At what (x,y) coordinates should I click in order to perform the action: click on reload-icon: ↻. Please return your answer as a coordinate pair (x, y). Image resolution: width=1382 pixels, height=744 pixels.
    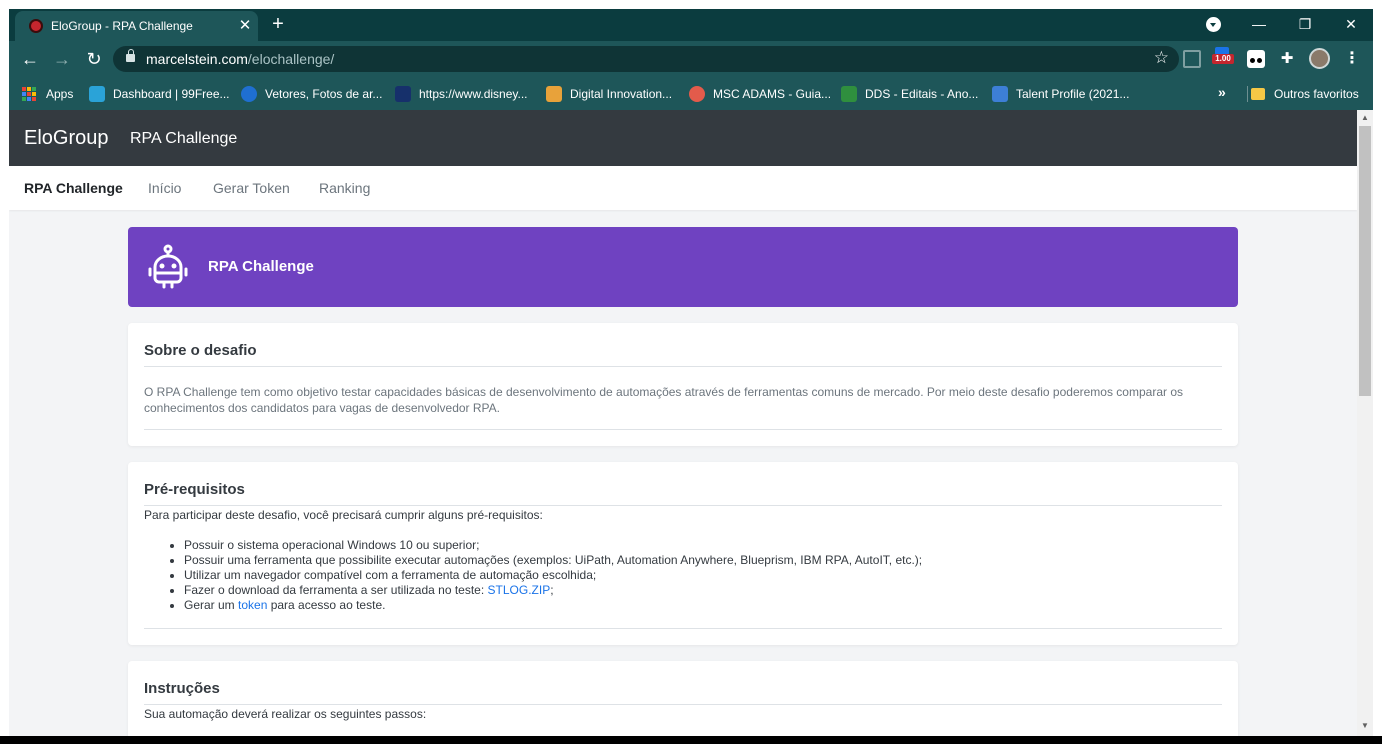
    Looking at the image, I should click on (94, 59).